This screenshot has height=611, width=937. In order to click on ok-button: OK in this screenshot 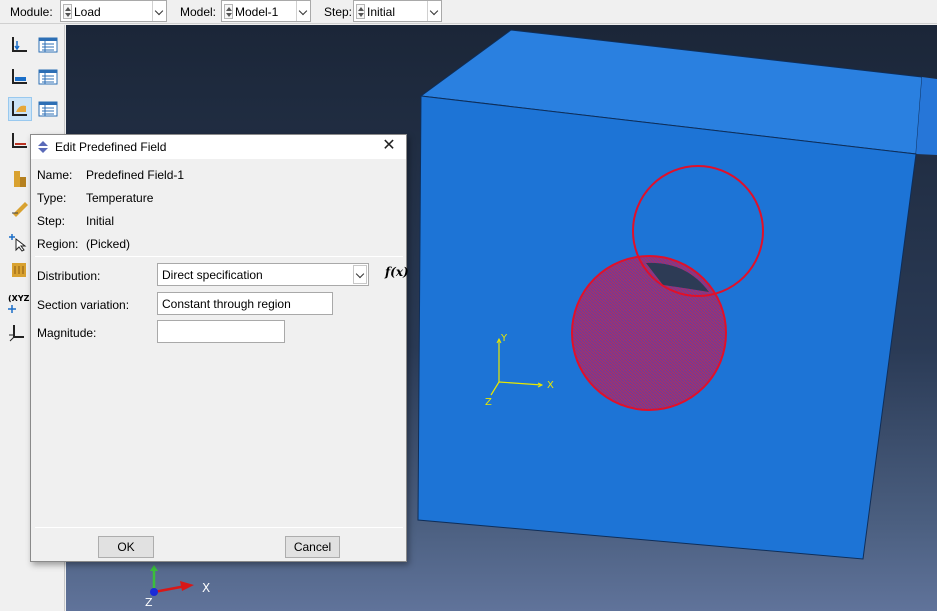, I will do `click(126, 547)`.